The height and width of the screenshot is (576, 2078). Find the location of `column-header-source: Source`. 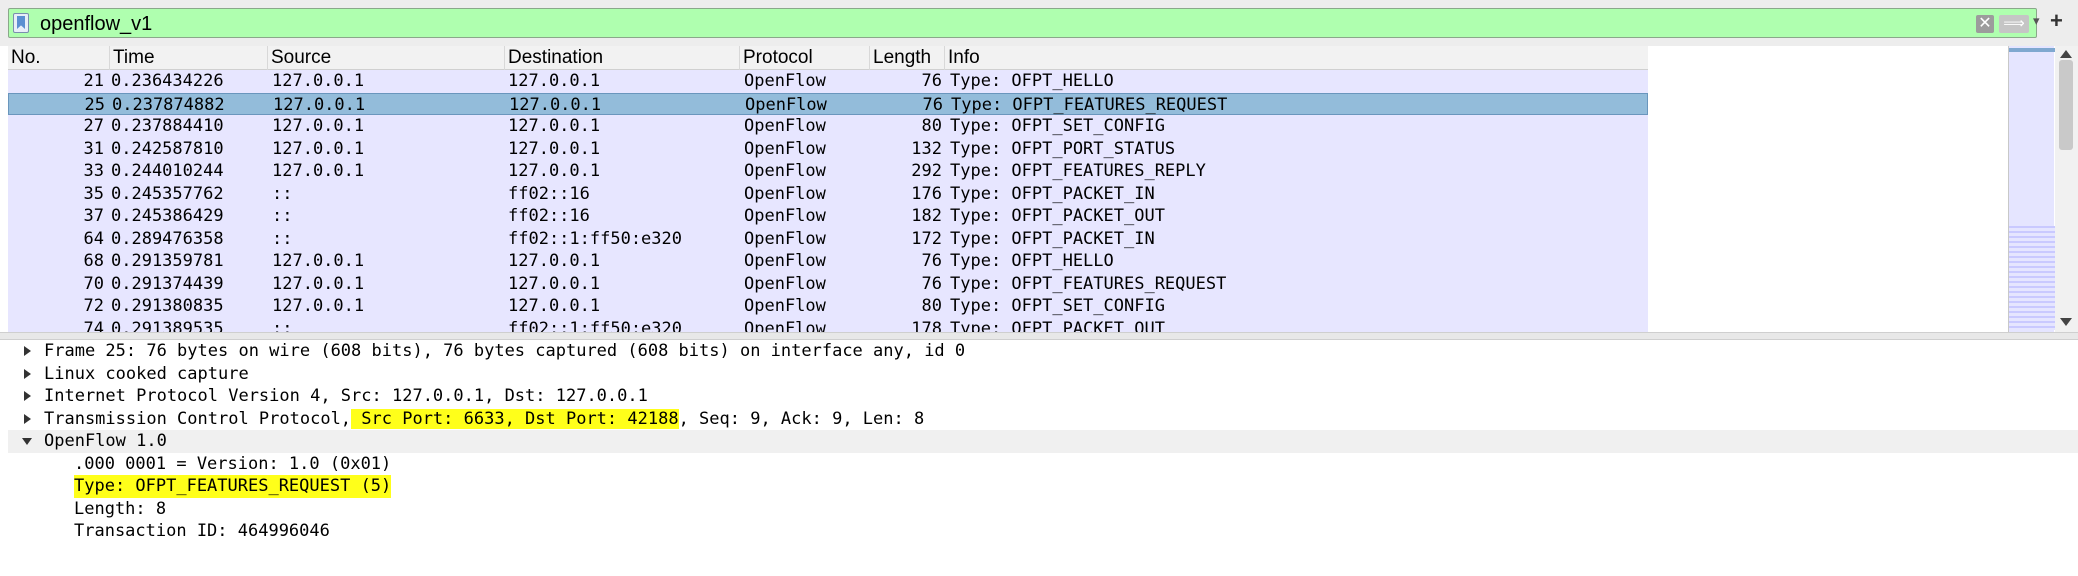

column-header-source: Source is located at coordinates (386, 58).